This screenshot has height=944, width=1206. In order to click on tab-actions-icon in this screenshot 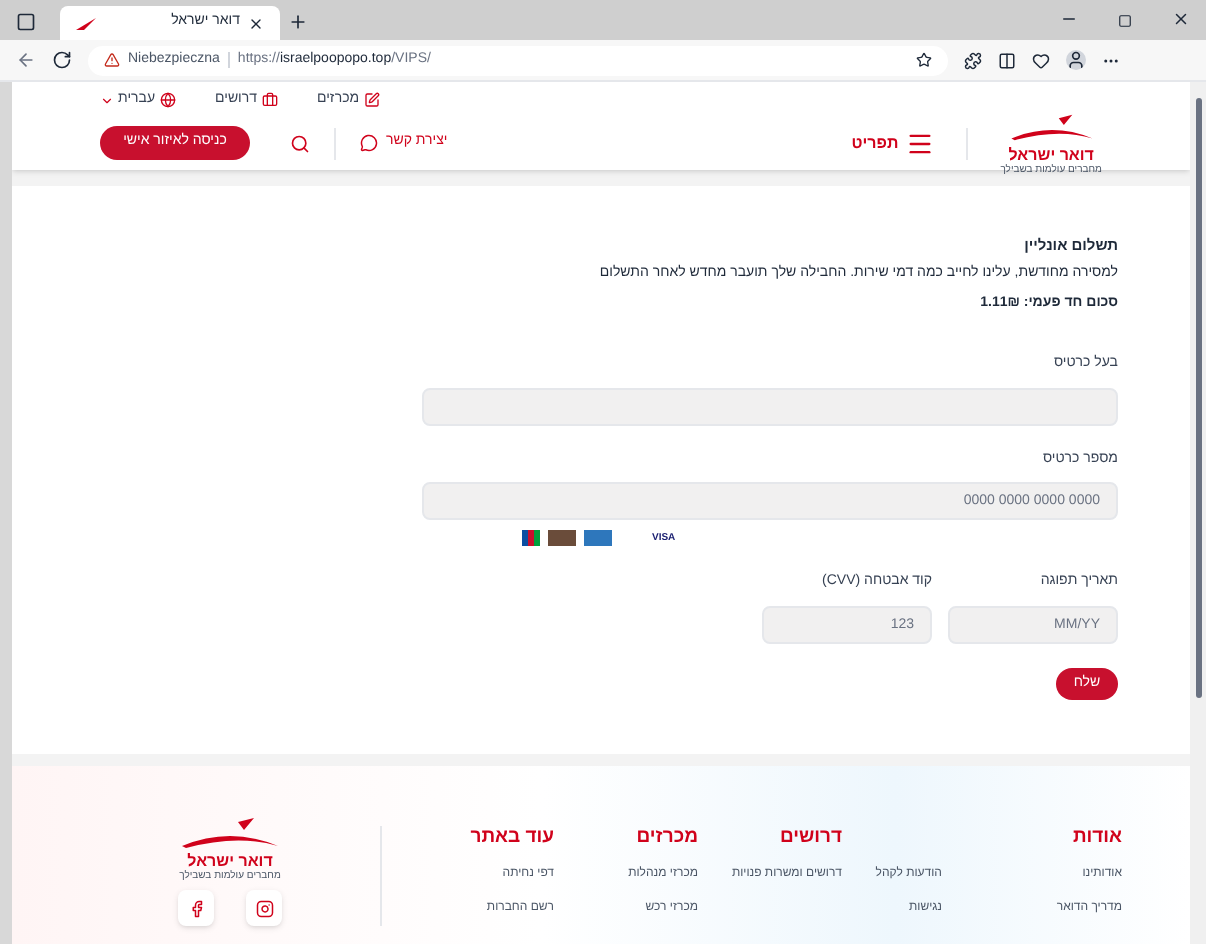, I will do `click(26, 22)`.